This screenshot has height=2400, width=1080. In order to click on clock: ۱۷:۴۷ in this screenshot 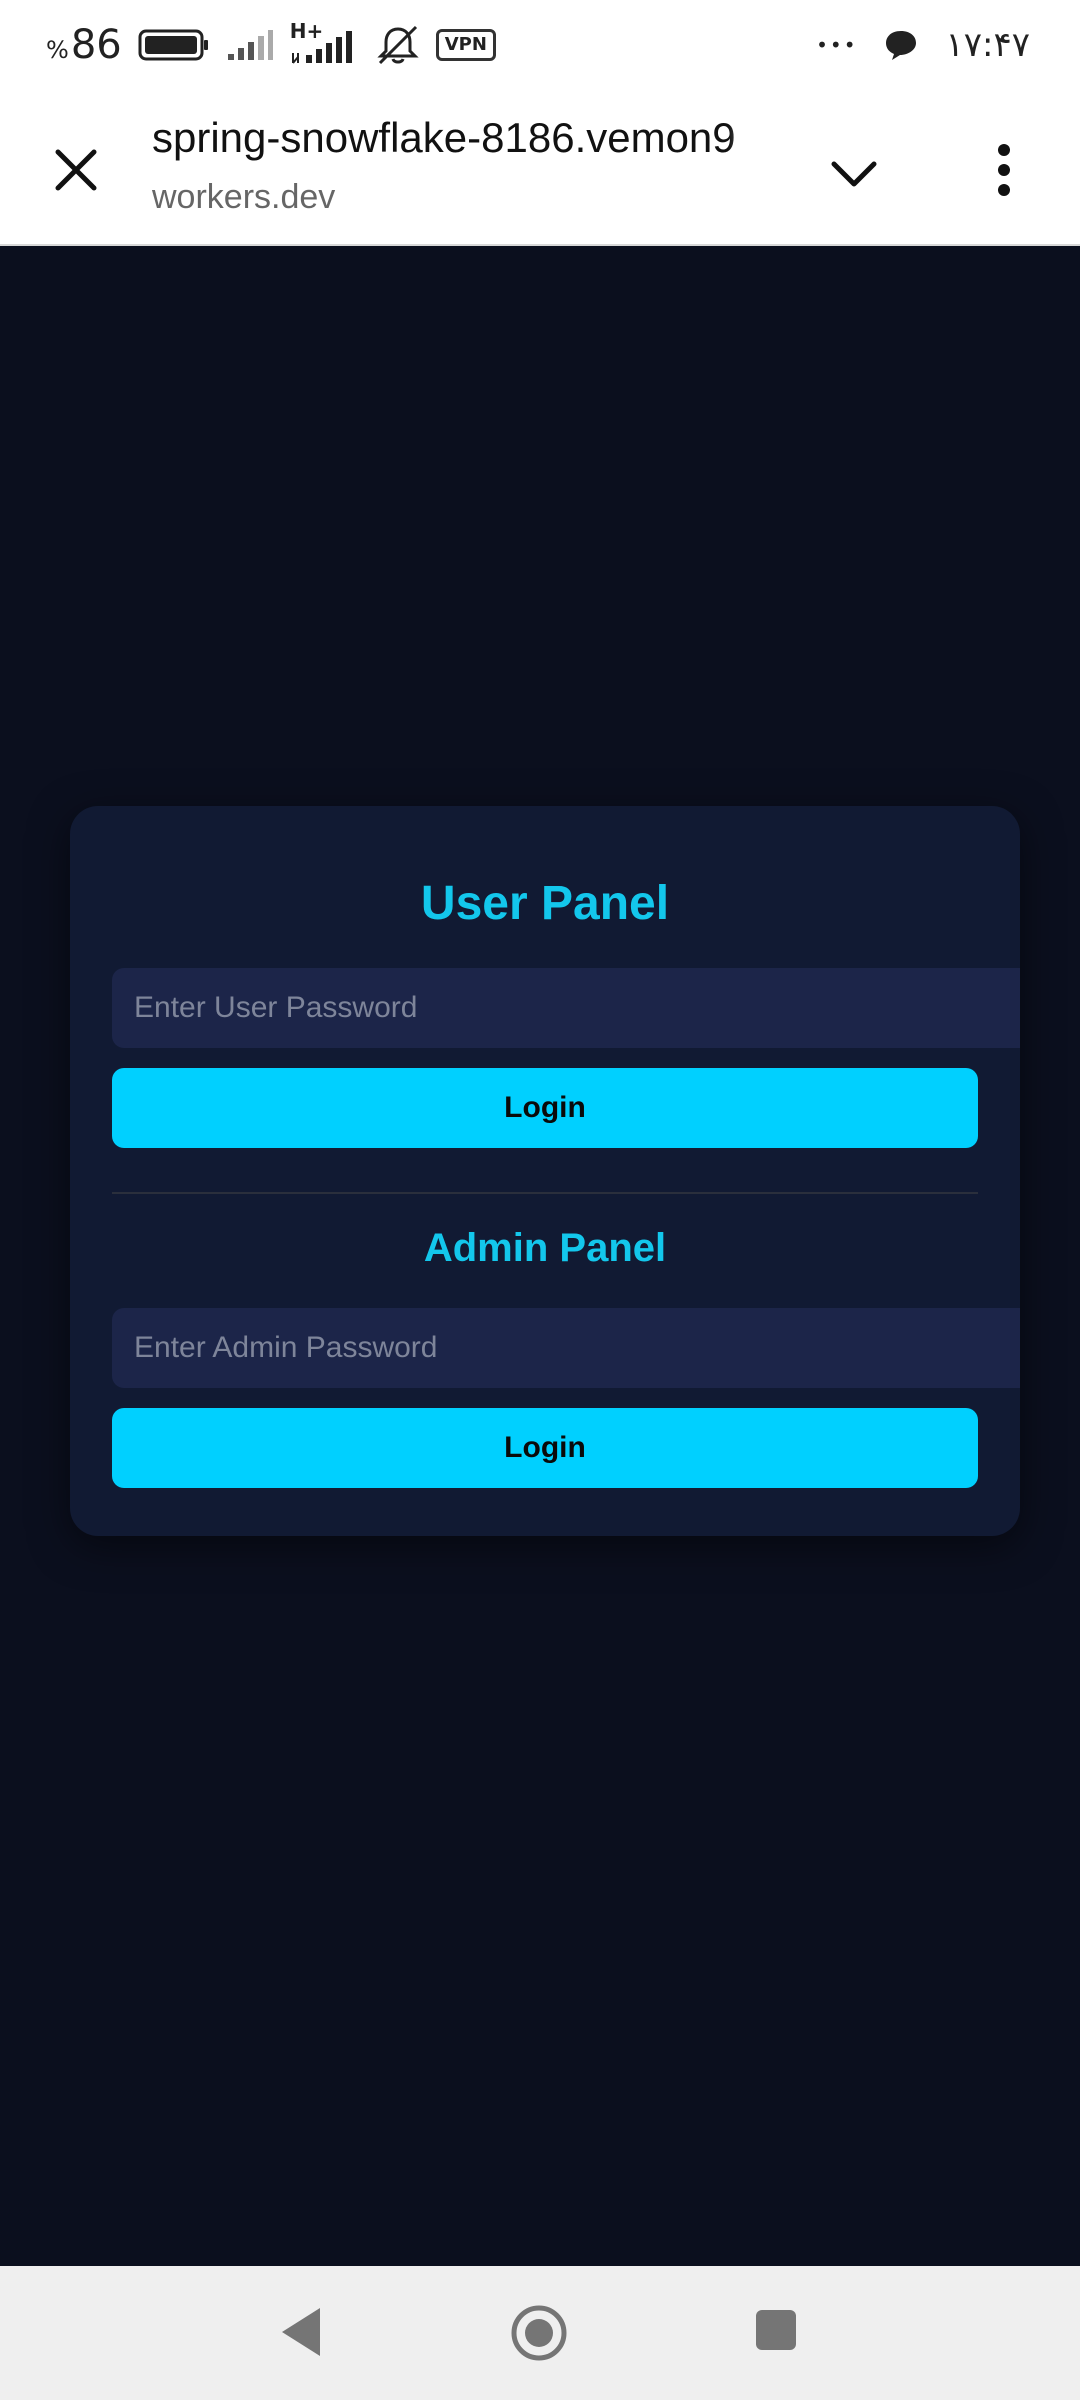, I will do `click(987, 45)`.